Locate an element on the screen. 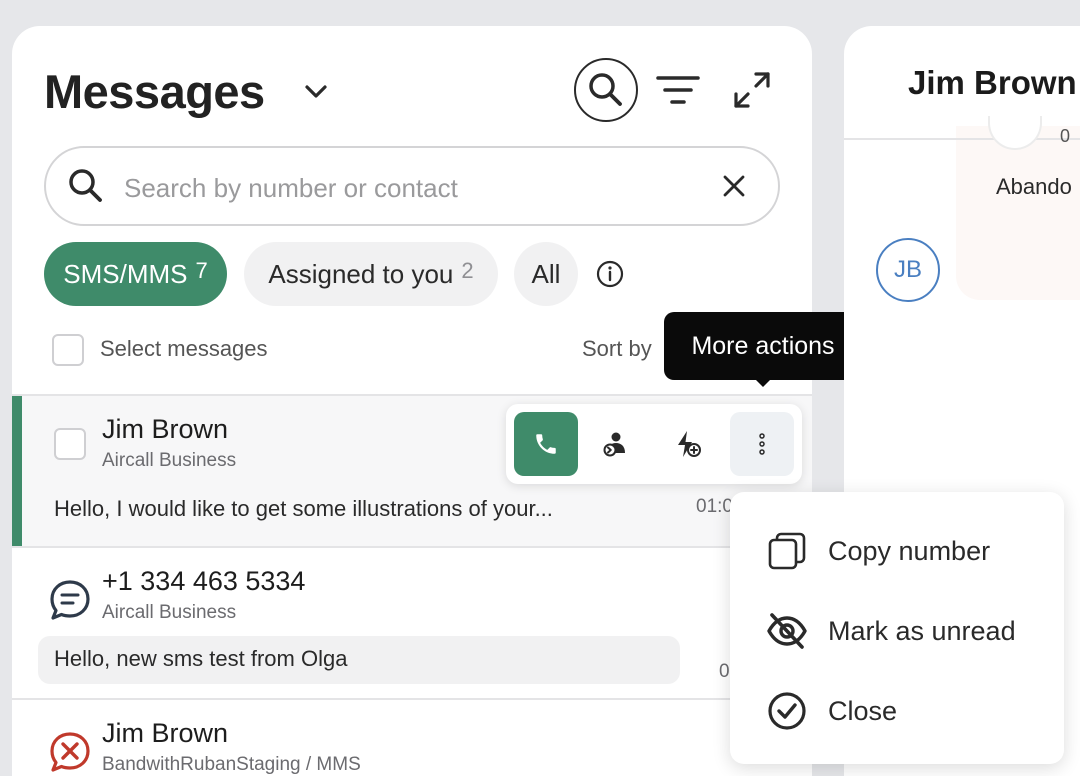 This screenshot has height=776, width=1080. assign-user-icon is located at coordinates (614, 444).